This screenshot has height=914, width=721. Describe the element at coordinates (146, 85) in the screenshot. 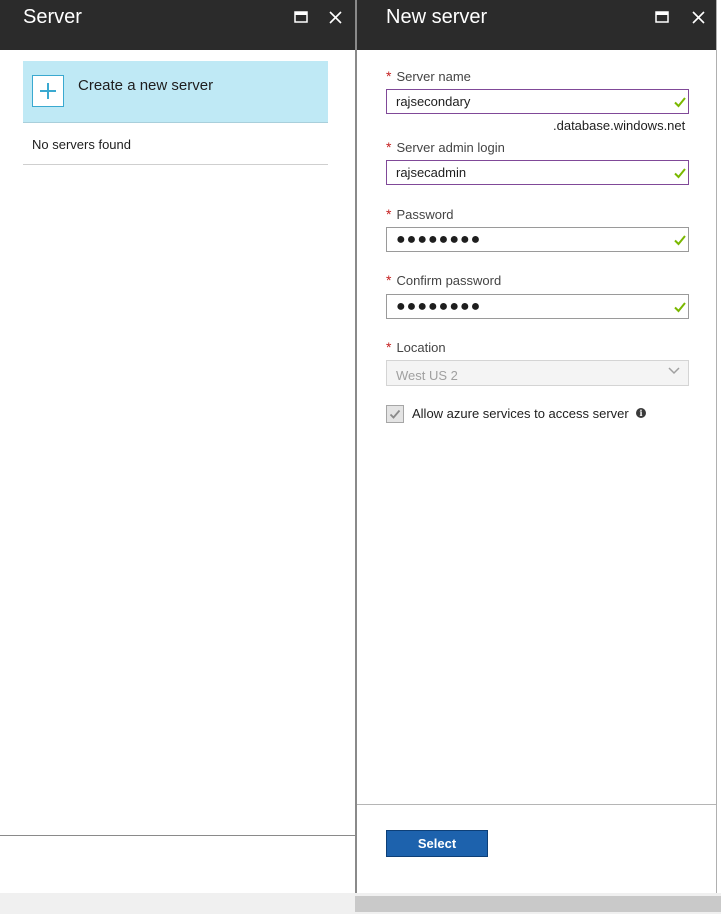

I see `create-new-server-label: Create a new server` at that location.